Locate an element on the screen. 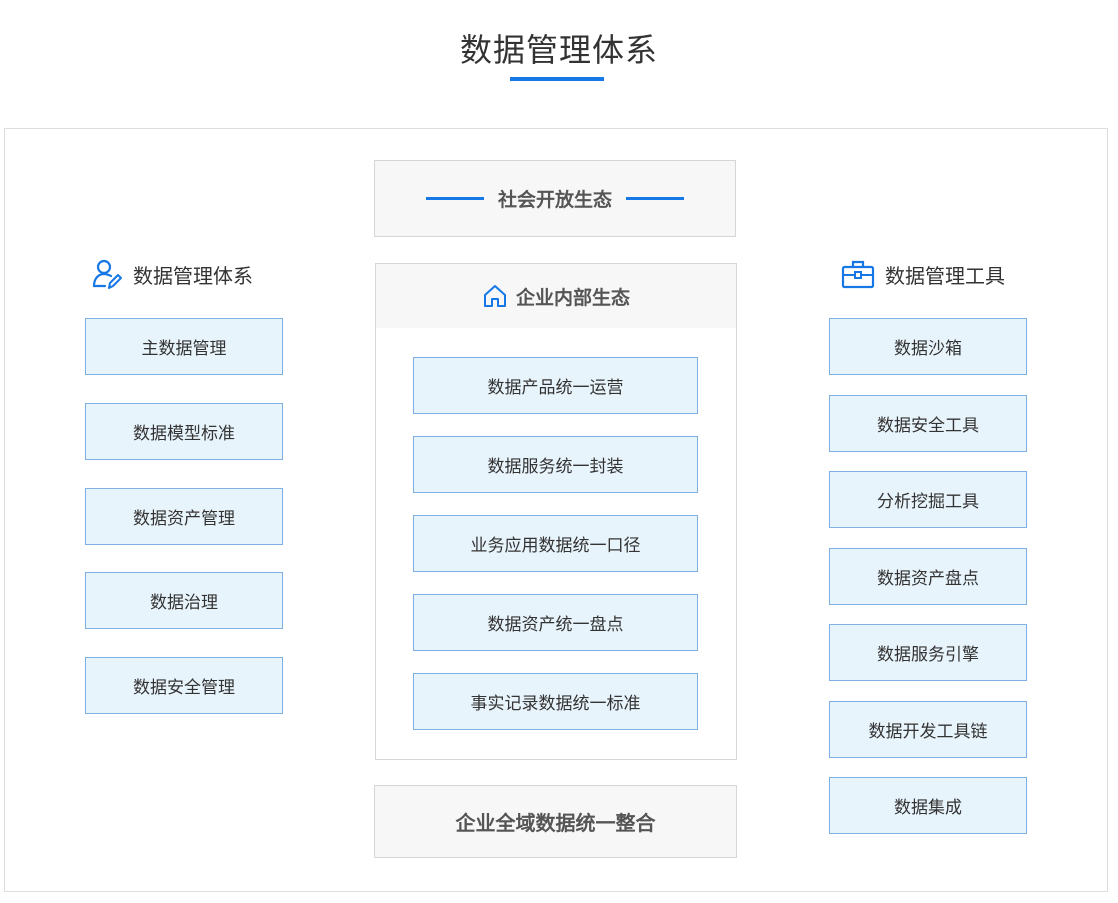  title-underline is located at coordinates (557, 79).